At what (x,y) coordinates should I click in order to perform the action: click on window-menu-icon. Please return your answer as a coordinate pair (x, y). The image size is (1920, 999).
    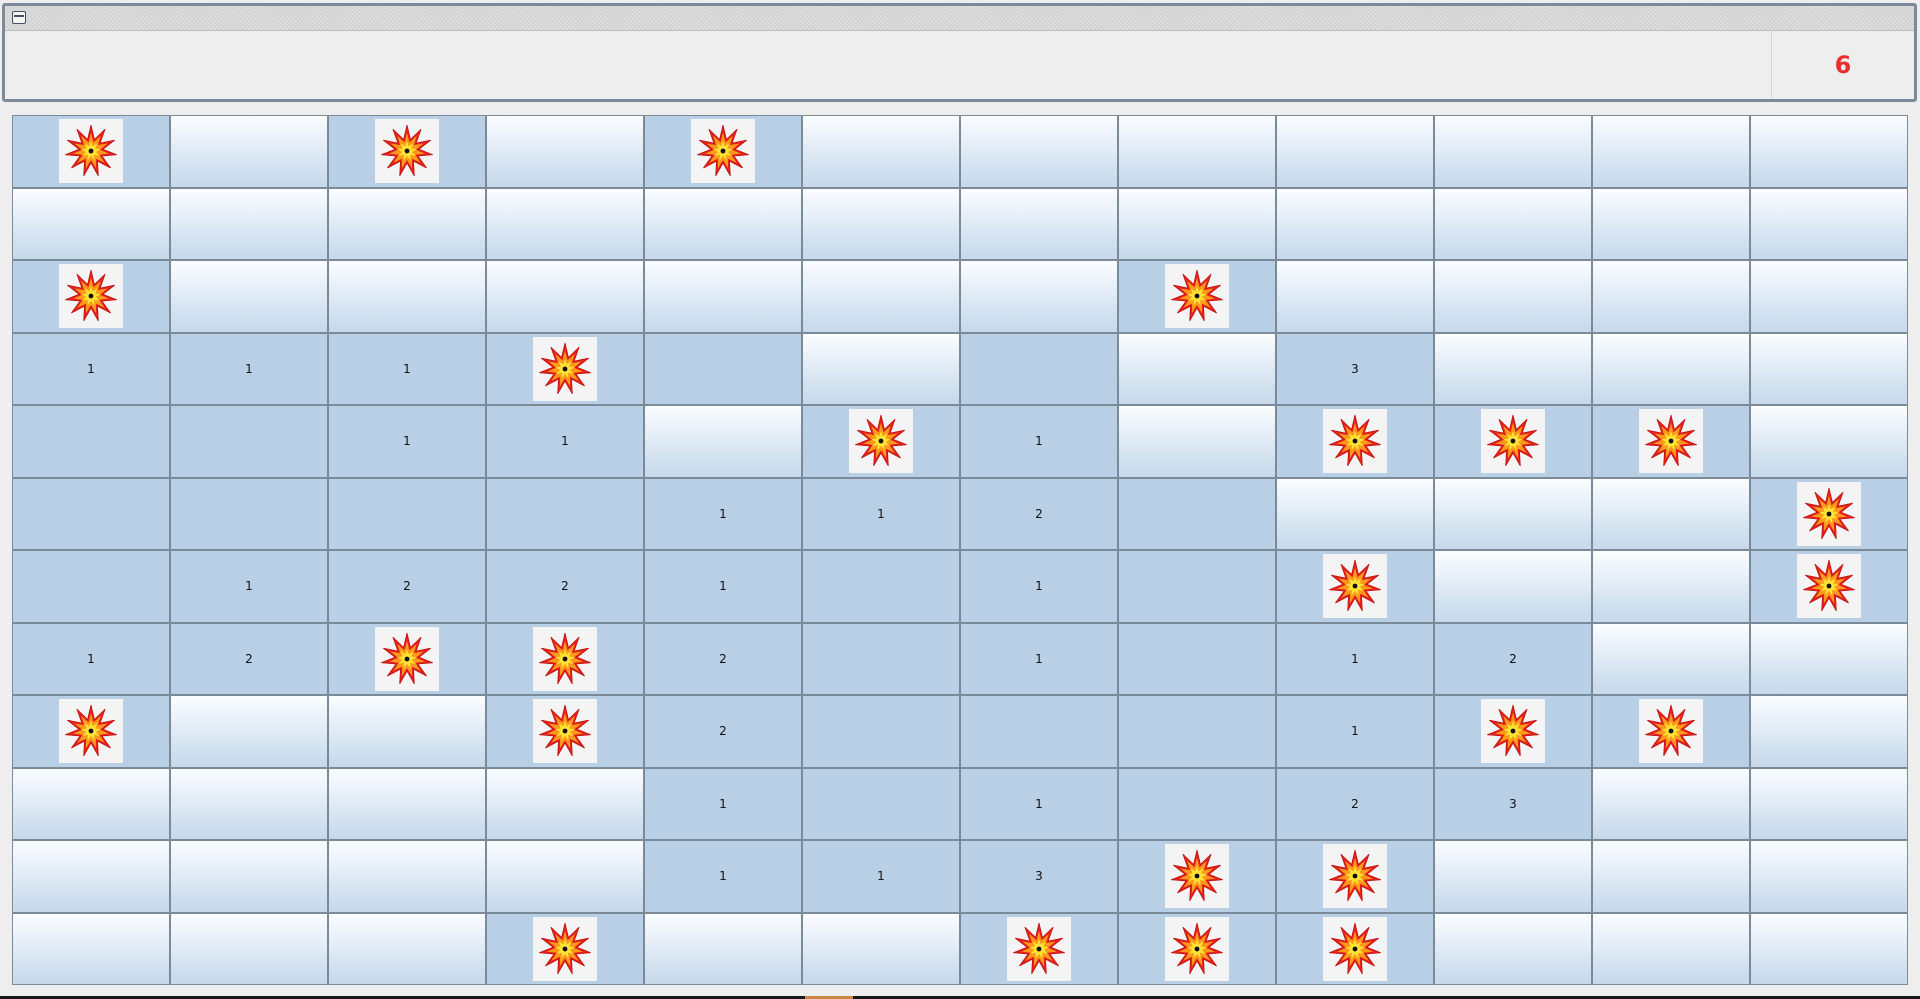
    Looking at the image, I should click on (19, 17).